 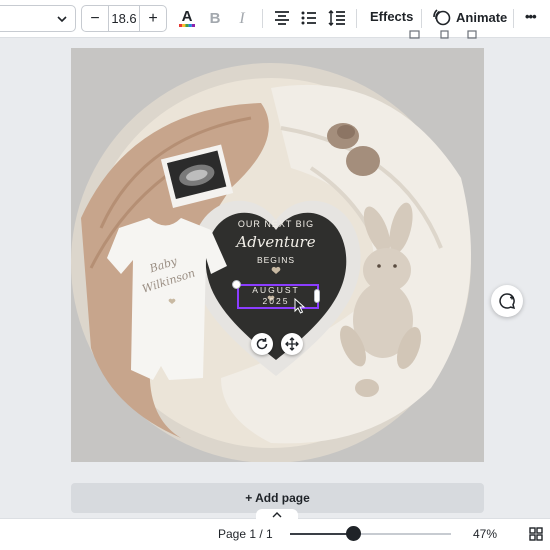 I want to click on list-button, so click(x=309, y=18).